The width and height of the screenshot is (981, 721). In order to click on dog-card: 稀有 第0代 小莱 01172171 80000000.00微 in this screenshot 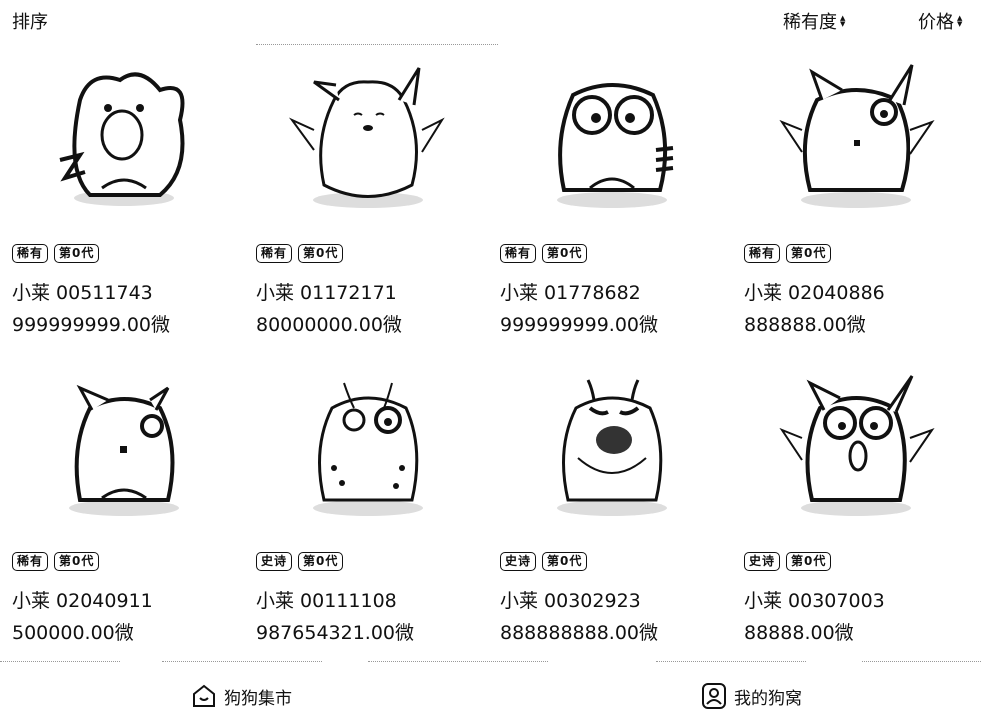, I will do `click(366, 196)`.